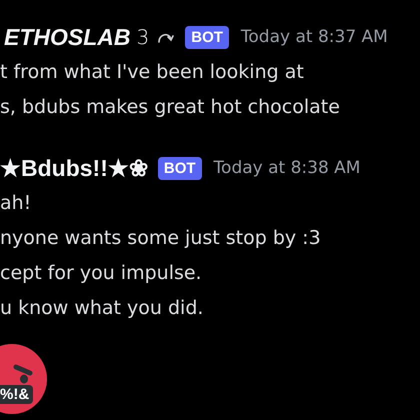 Image resolution: width=420 pixels, height=420 pixels. What do you see at coordinates (74, 168) in the screenshot?
I see `author-name: ★Bdubs!!★❀` at bounding box center [74, 168].